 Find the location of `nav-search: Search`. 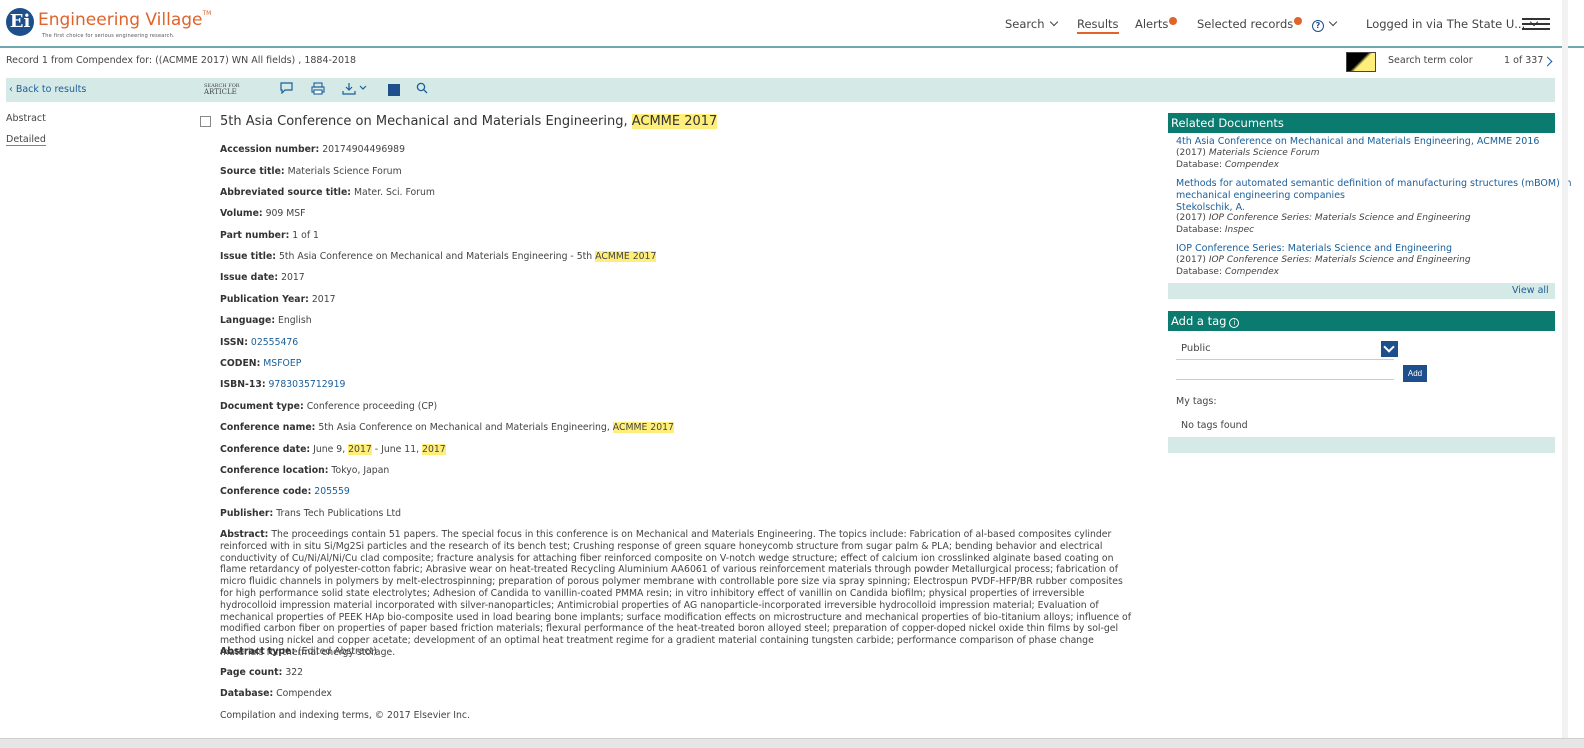

nav-search: Search is located at coordinates (1031, 24).